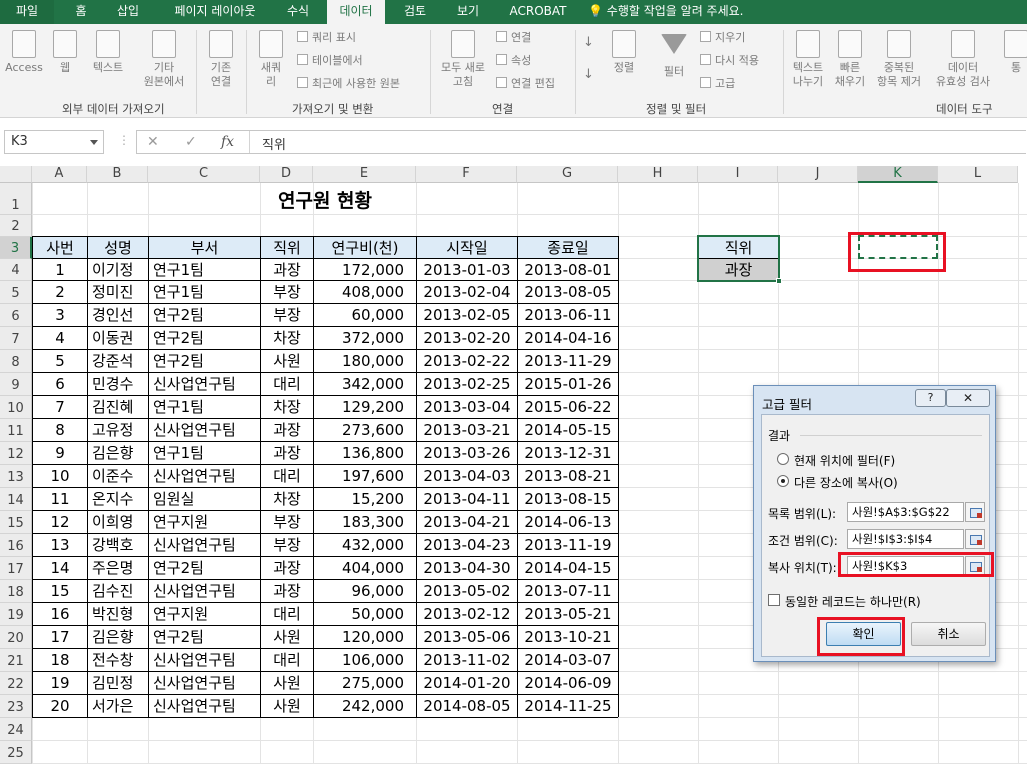  I want to click on table-cell: 김은향, so click(118, 637).